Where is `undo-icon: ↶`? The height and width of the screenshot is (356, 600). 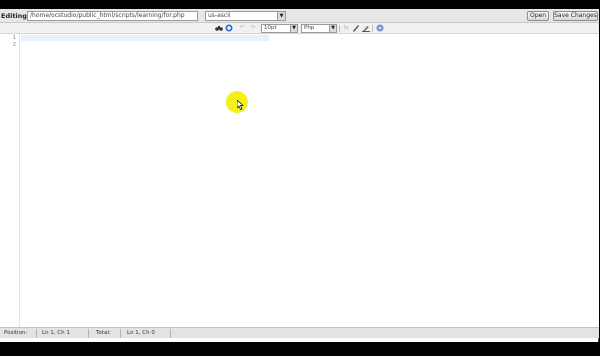 undo-icon: ↶ is located at coordinates (242, 28).